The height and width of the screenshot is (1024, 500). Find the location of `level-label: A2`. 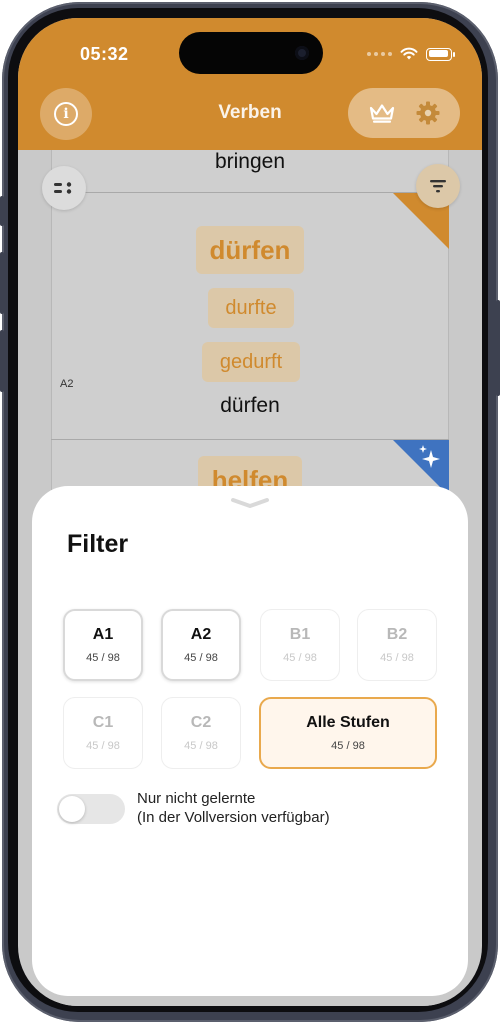

level-label: A2 is located at coordinates (67, 384).